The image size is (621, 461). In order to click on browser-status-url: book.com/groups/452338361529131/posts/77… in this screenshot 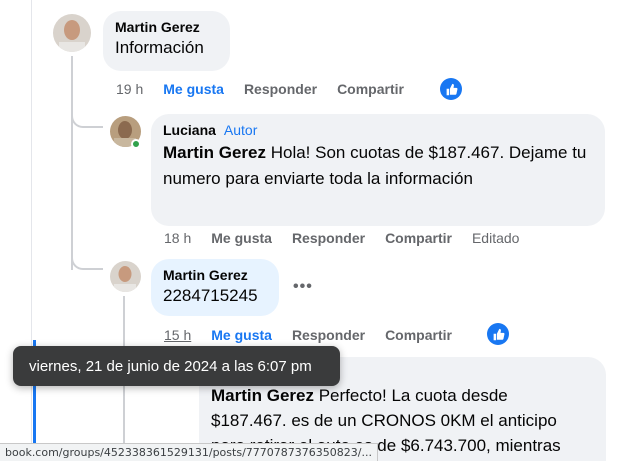, I will do `click(189, 452)`.